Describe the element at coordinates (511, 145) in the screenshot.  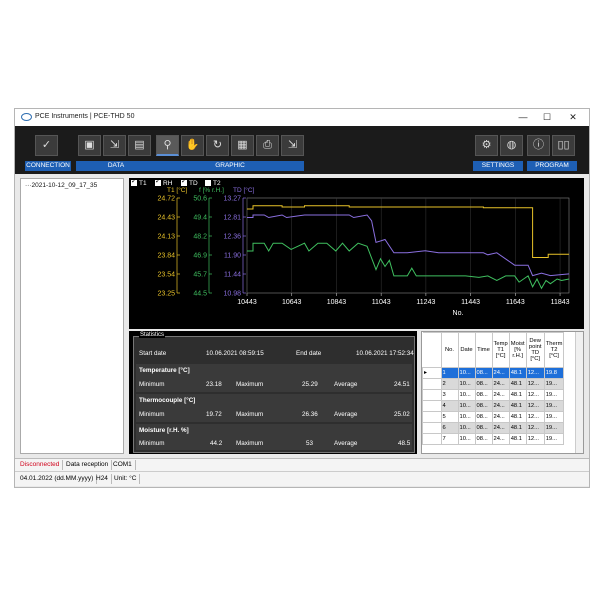
I see `language-button: ◍` at that location.